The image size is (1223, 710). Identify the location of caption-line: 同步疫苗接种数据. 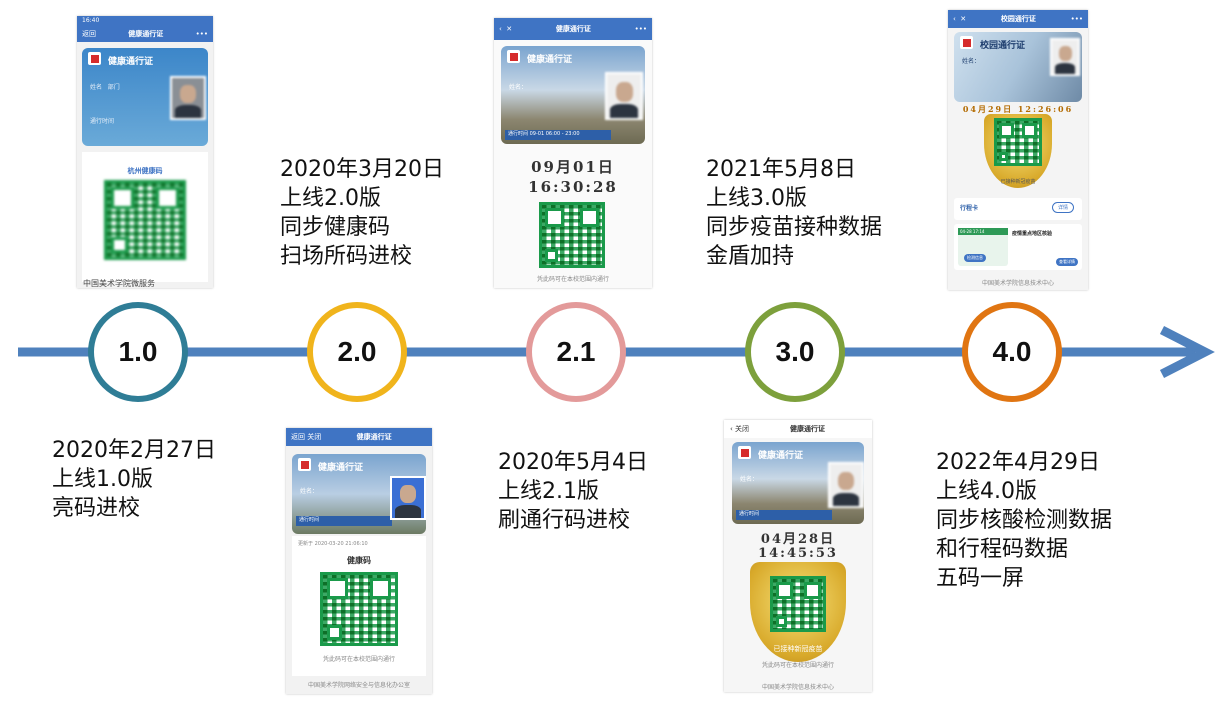
(794, 227).